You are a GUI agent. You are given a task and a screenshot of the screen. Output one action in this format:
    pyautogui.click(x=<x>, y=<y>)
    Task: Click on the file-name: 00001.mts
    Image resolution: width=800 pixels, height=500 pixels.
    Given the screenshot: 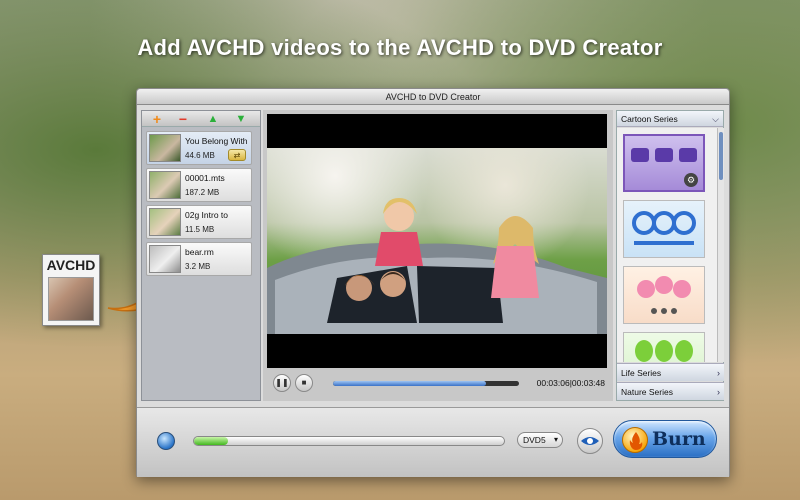 What is the action you would take?
    pyautogui.click(x=205, y=178)
    